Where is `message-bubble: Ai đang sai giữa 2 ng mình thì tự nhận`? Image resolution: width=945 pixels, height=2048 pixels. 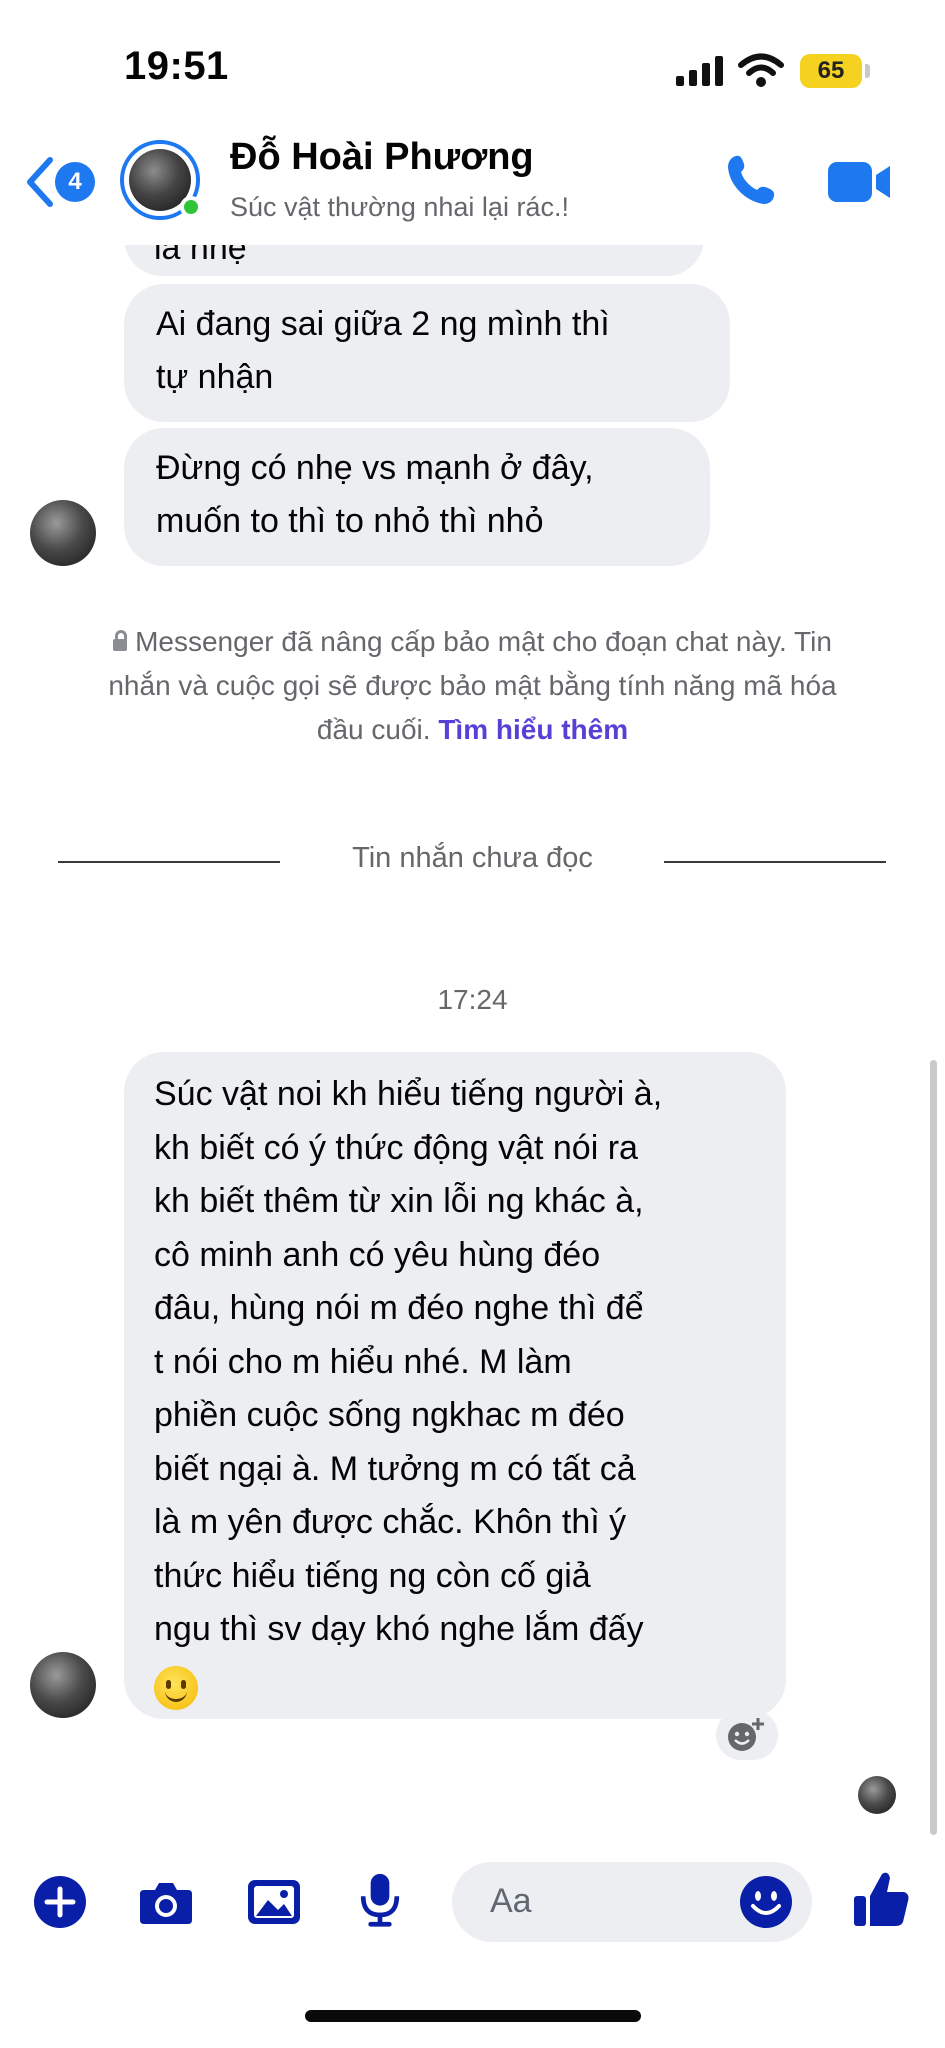 message-bubble: Ai đang sai giữa 2 ng mình thì tự nhận is located at coordinates (427, 353).